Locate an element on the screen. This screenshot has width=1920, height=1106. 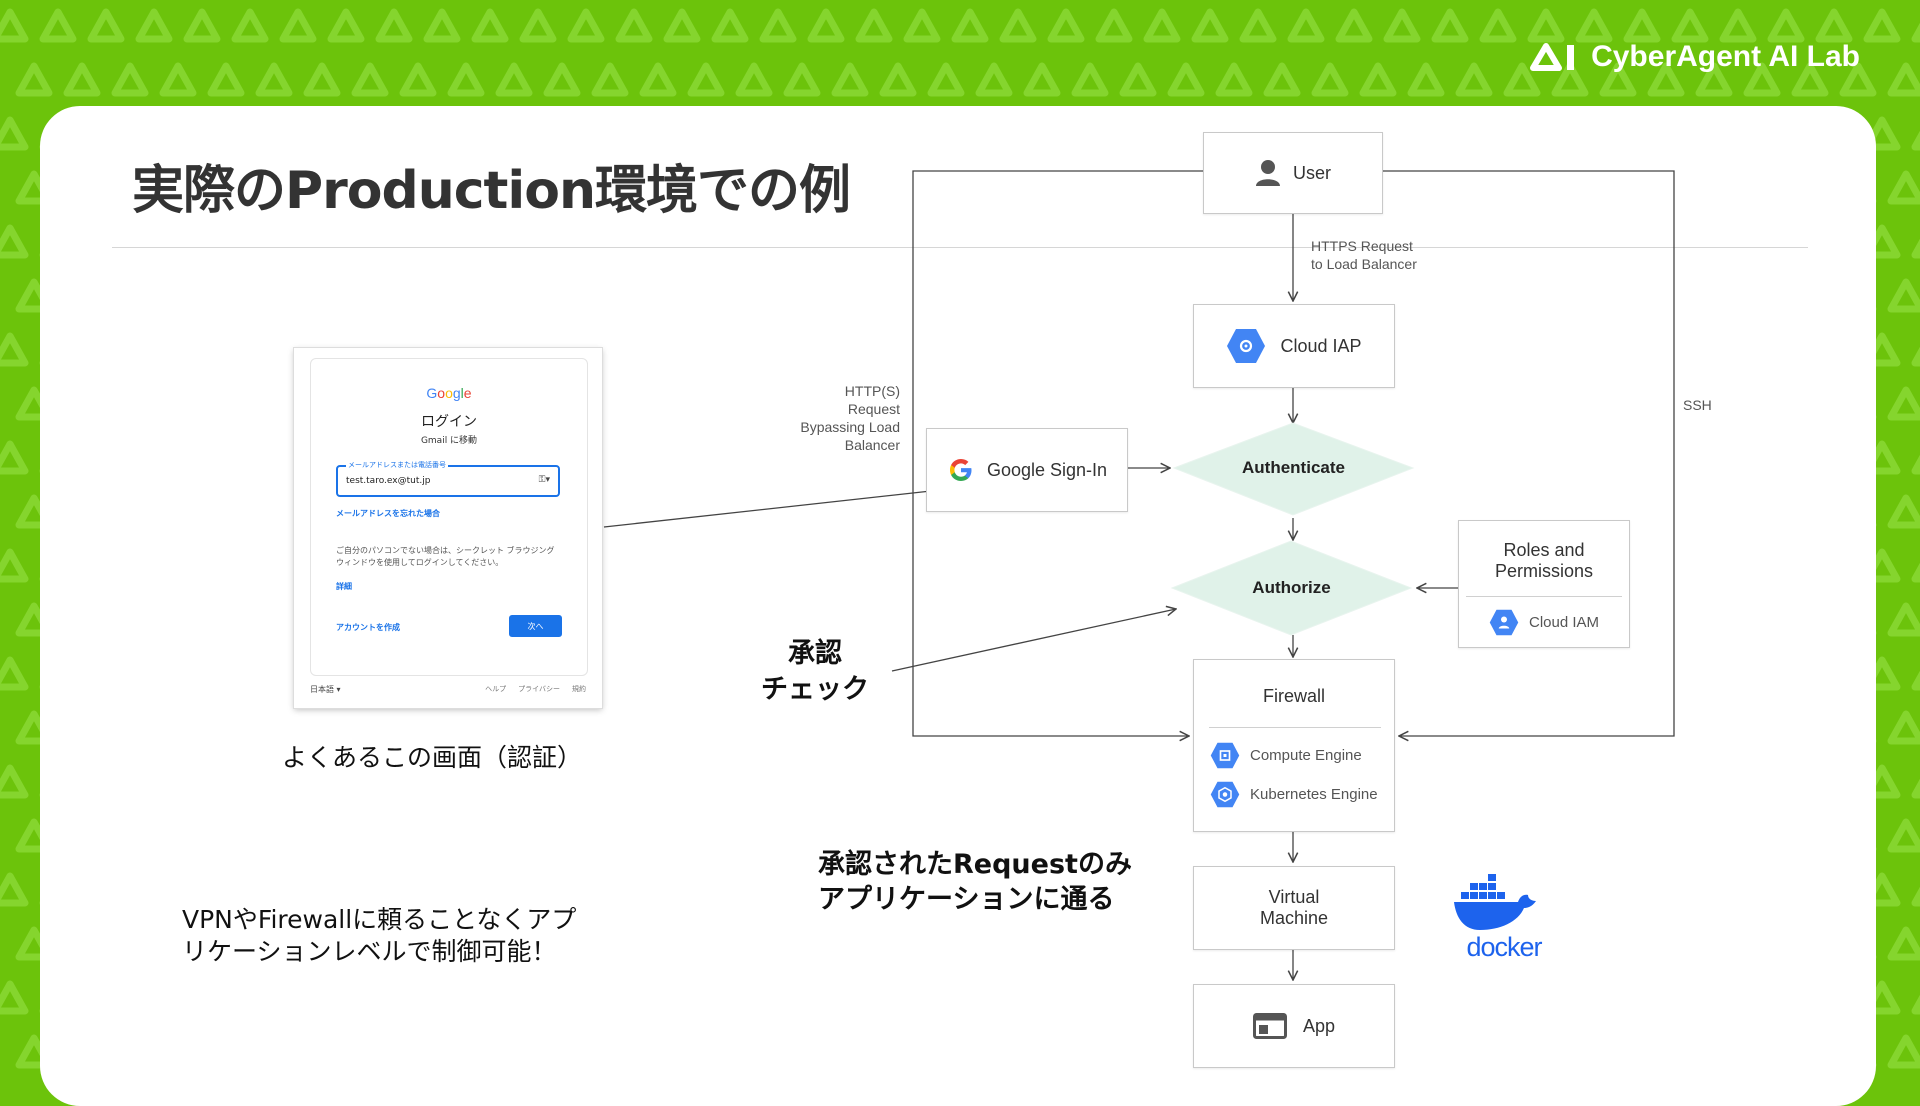
docker-whale-icon is located at coordinates (1495, 902).